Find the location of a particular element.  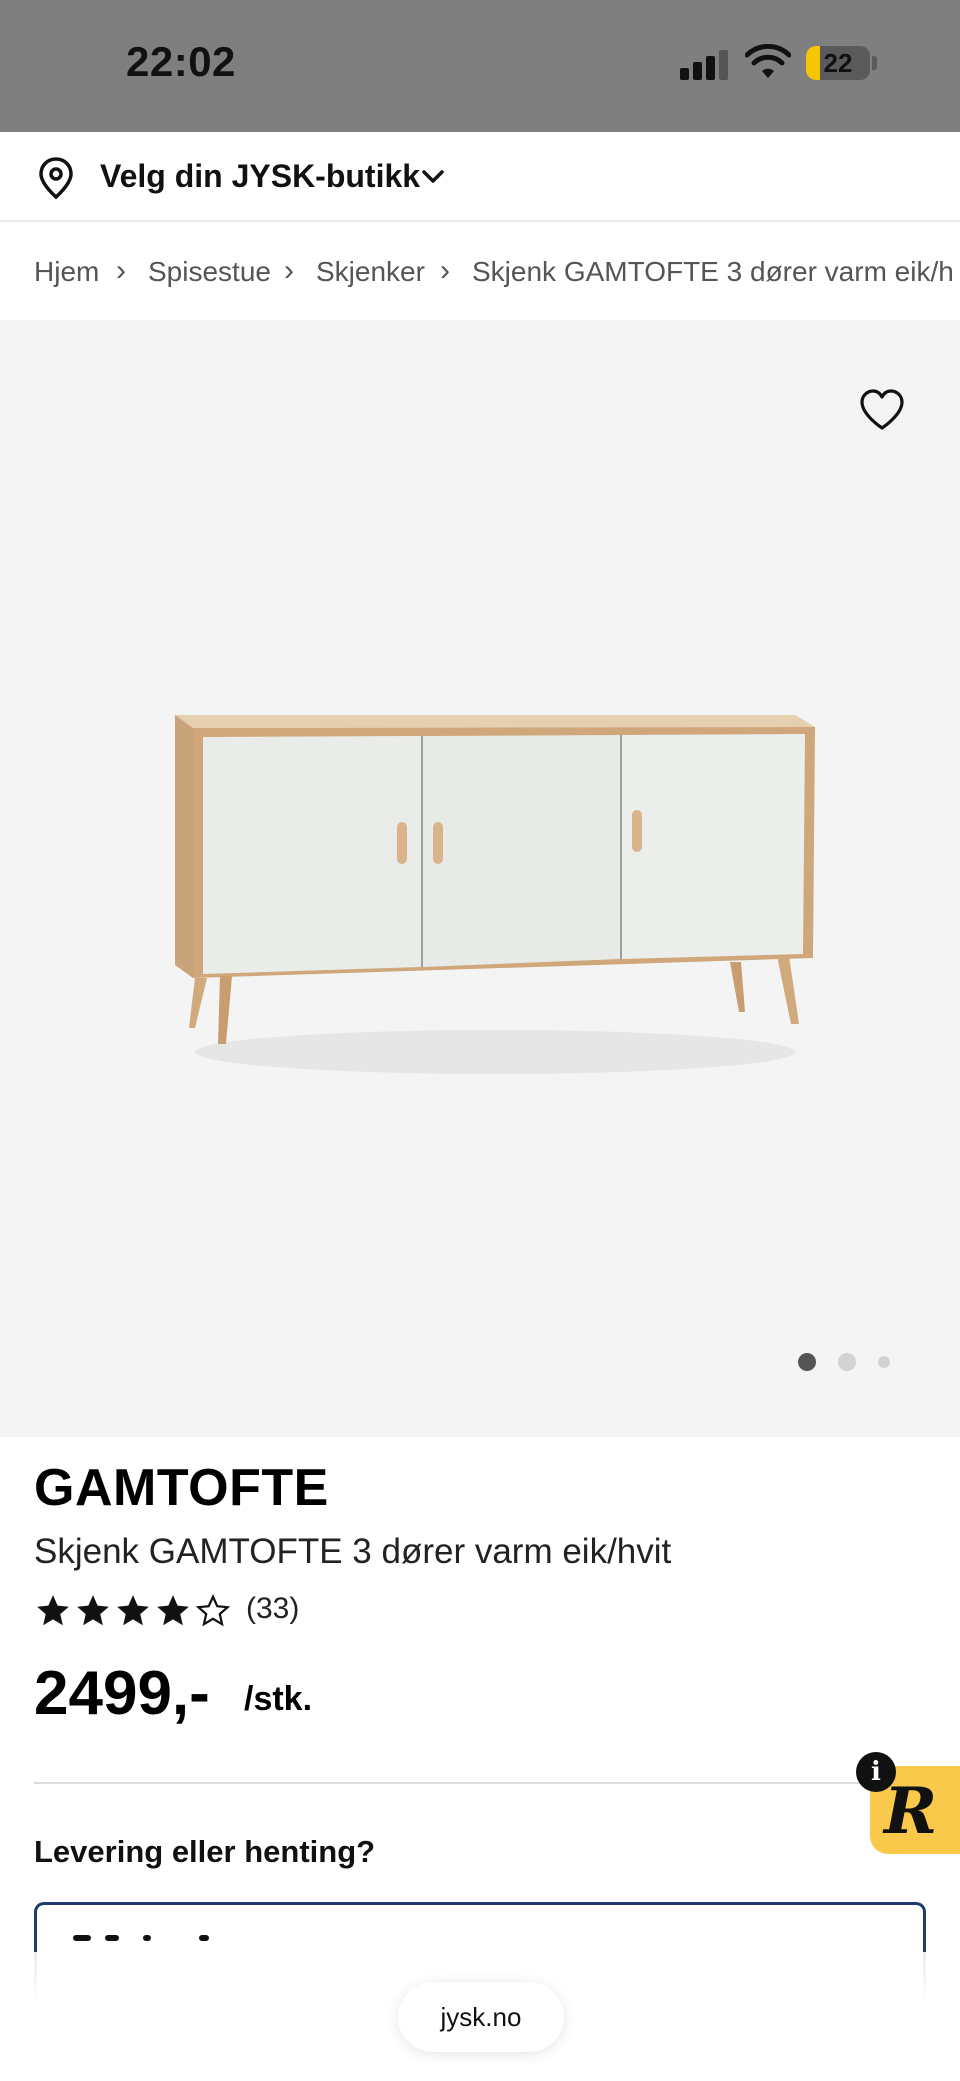

review-count: (33) is located at coordinates (272, 1609).